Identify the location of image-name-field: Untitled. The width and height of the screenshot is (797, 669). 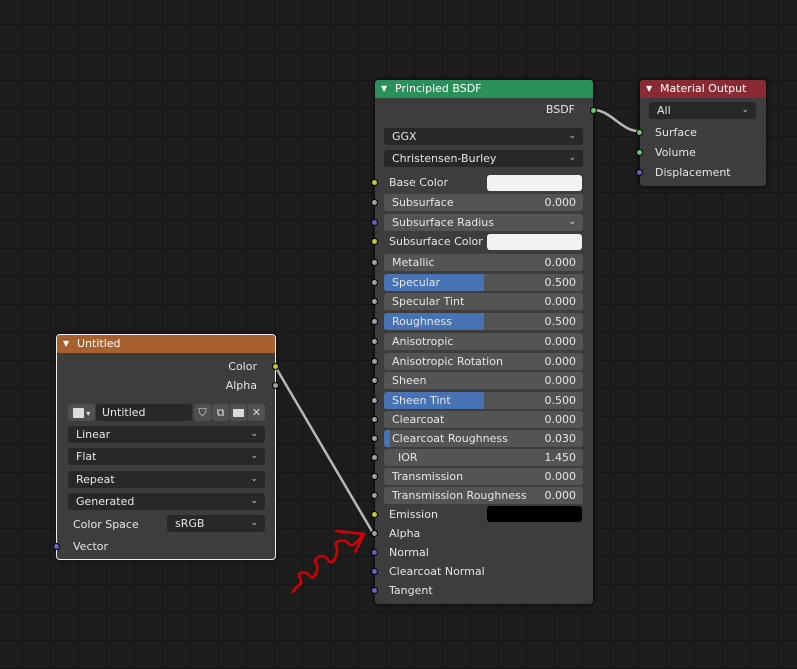
(144, 412).